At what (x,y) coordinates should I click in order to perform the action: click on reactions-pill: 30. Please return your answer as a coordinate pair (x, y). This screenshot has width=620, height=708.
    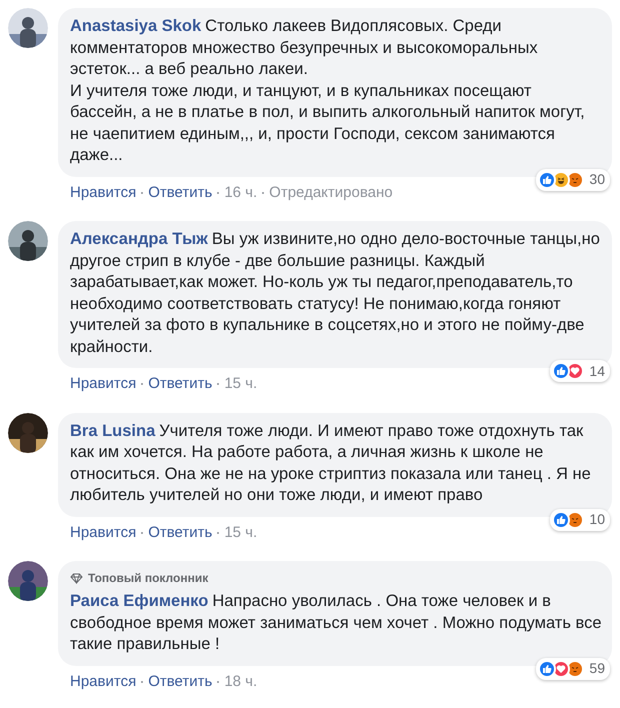
    Looking at the image, I should click on (573, 179).